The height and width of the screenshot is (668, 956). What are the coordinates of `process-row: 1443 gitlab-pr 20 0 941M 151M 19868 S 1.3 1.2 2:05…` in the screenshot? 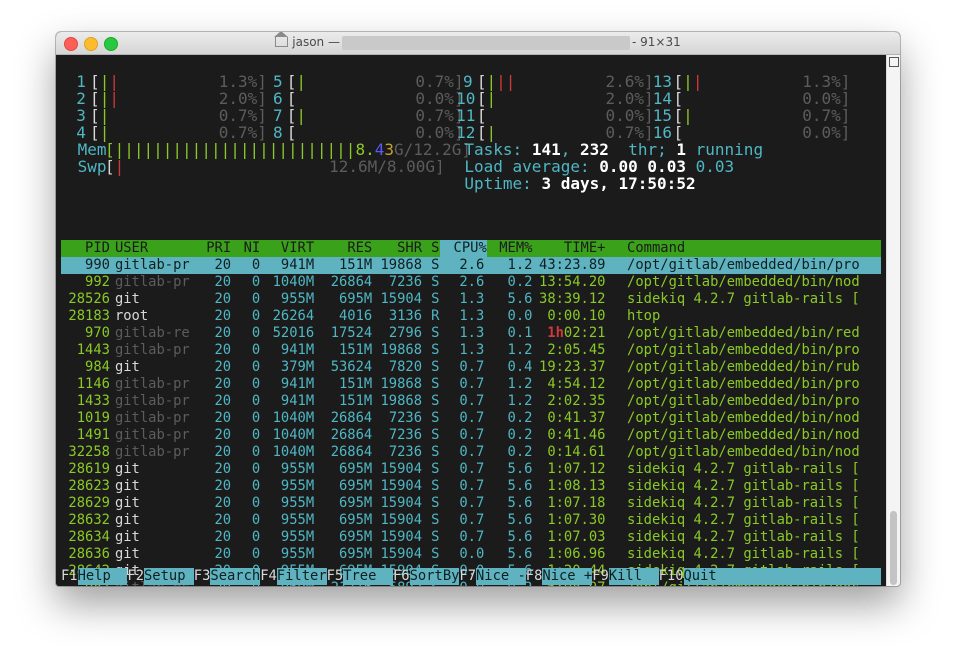 It's located at (471, 350).